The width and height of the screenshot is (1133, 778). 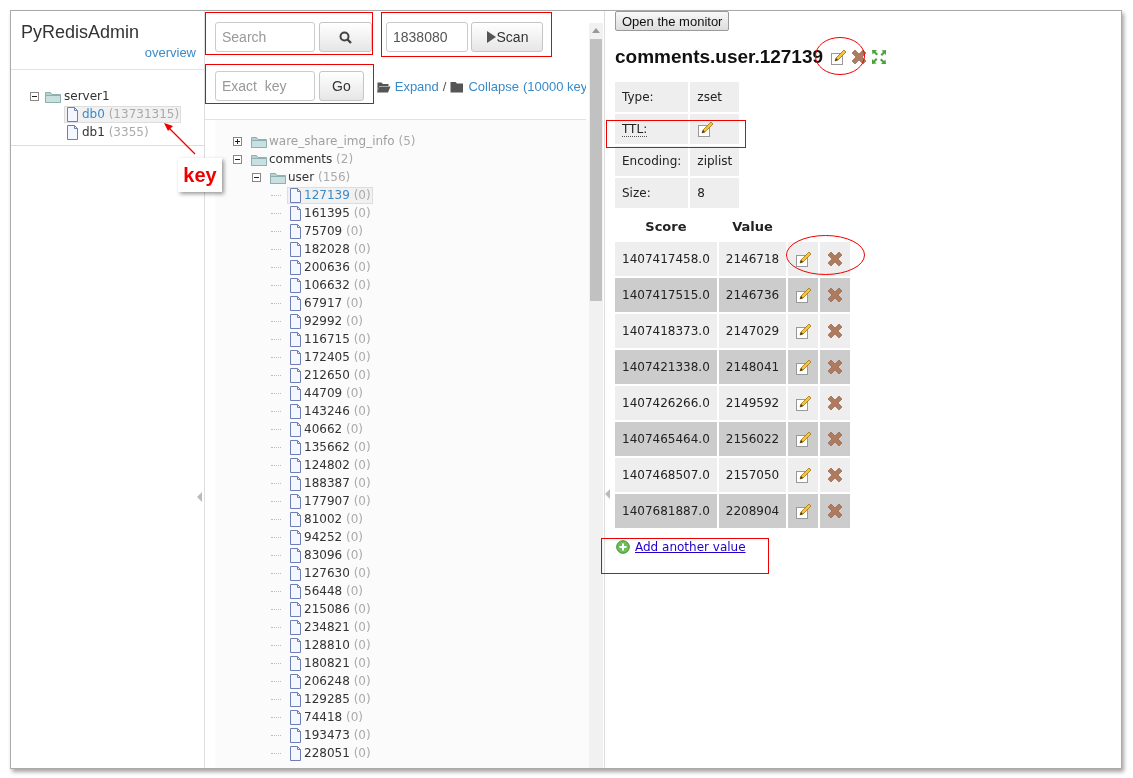 What do you see at coordinates (596, 30) in the screenshot?
I see `scroll-up-icon` at bounding box center [596, 30].